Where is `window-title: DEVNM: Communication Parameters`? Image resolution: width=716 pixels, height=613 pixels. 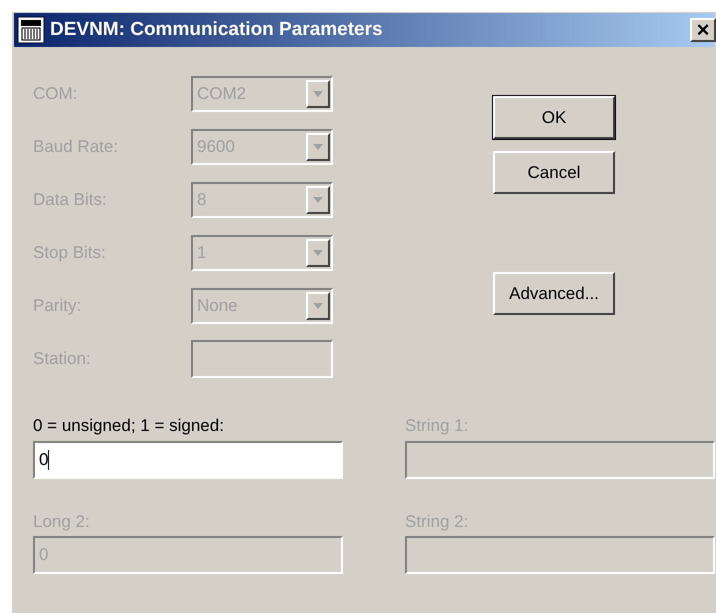
window-title: DEVNM: Communication Parameters is located at coordinates (217, 30).